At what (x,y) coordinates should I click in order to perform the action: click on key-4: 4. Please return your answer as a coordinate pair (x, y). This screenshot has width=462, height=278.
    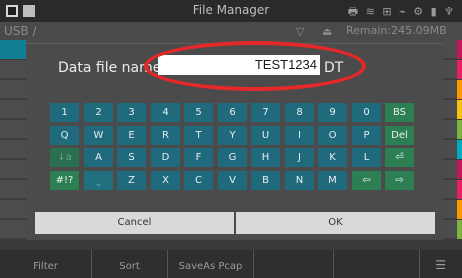
    Looking at the image, I should click on (165, 112).